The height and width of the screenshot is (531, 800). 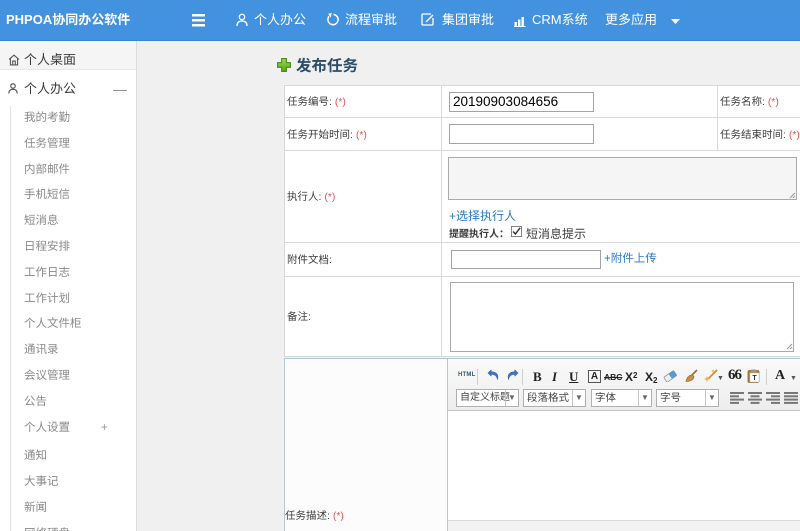 What do you see at coordinates (754, 378) in the screenshot?
I see `svg-text: T` at bounding box center [754, 378].